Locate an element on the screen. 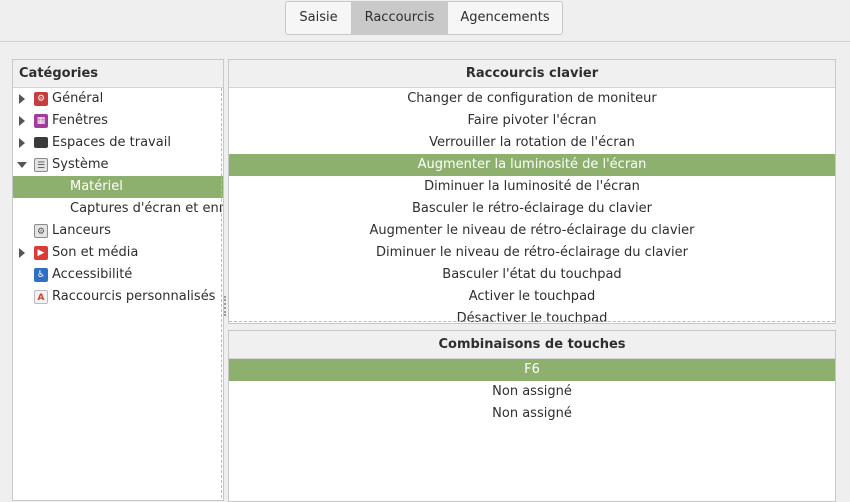 The width and height of the screenshot is (850, 502). category-item: A Raccourcis personnalisés is located at coordinates (118, 297).